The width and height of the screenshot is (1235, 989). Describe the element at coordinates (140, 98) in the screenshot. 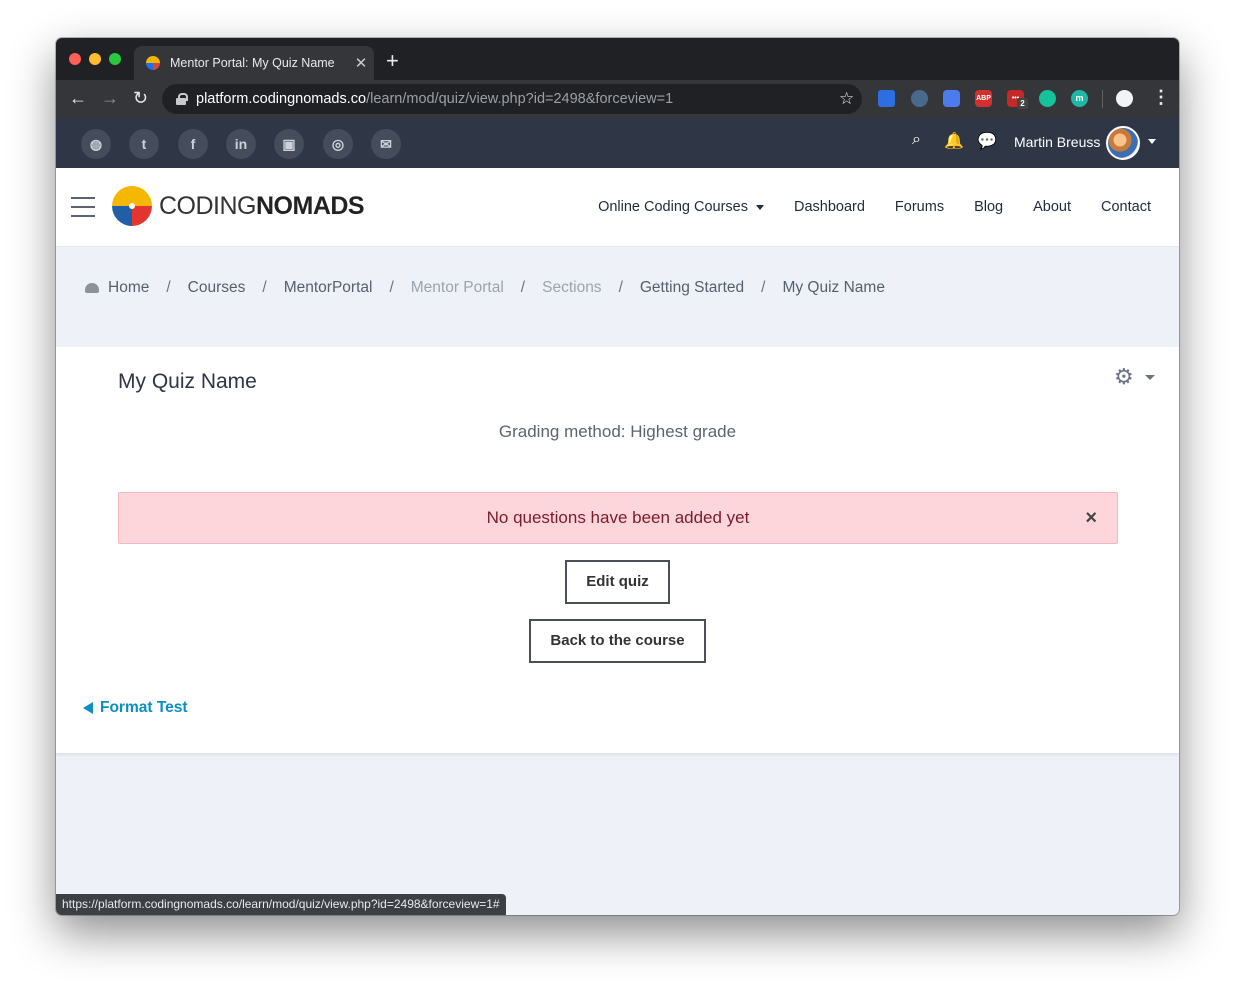

I see `reload-button: ↻` at that location.